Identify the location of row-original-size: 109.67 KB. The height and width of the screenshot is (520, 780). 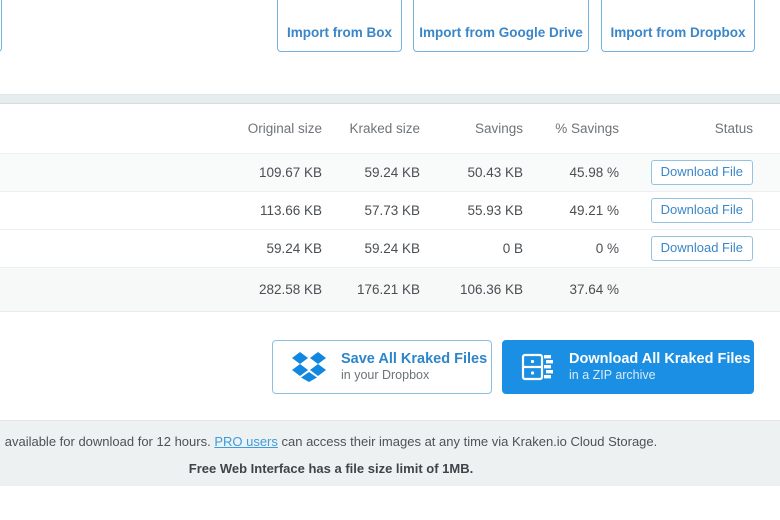
(290, 172).